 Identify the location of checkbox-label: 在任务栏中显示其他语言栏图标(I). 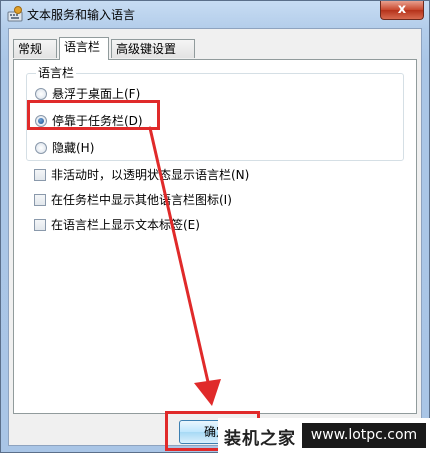
(141, 200).